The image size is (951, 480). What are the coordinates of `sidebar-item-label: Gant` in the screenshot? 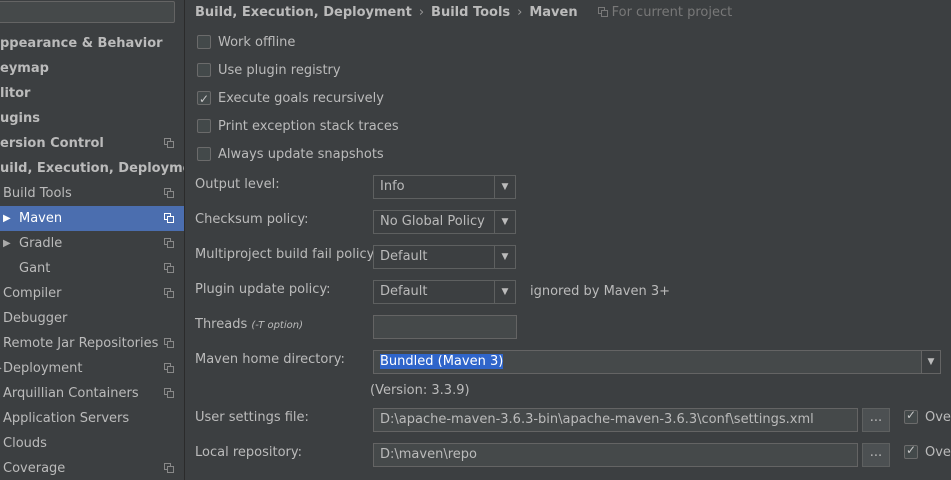 It's located at (35, 268).